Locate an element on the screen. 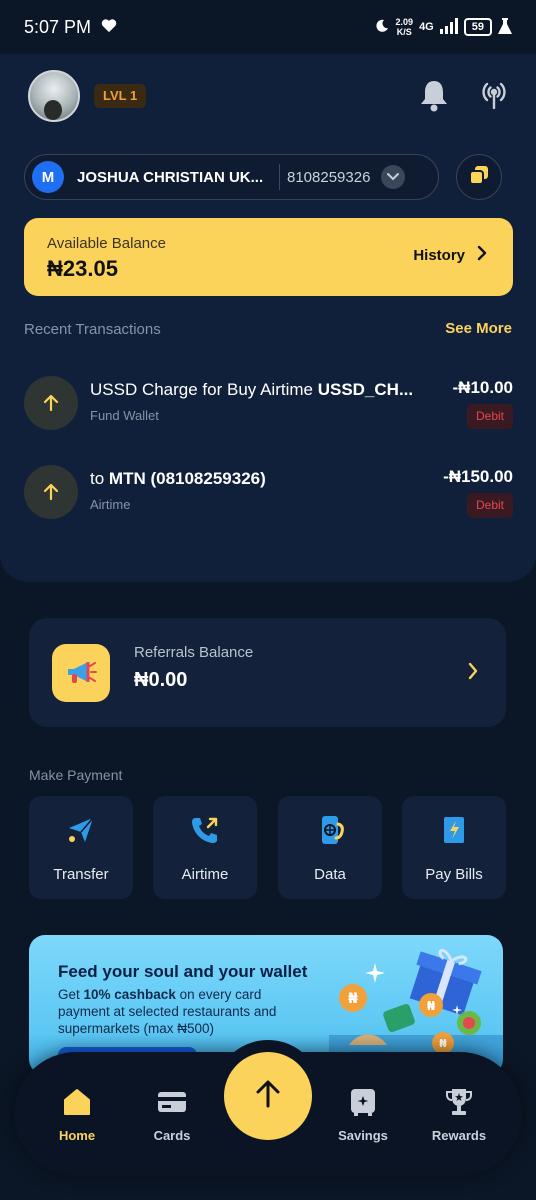 Image resolution: width=536 pixels, height=1200 pixels. net-speed-value: 2.09 is located at coordinates (404, 22).